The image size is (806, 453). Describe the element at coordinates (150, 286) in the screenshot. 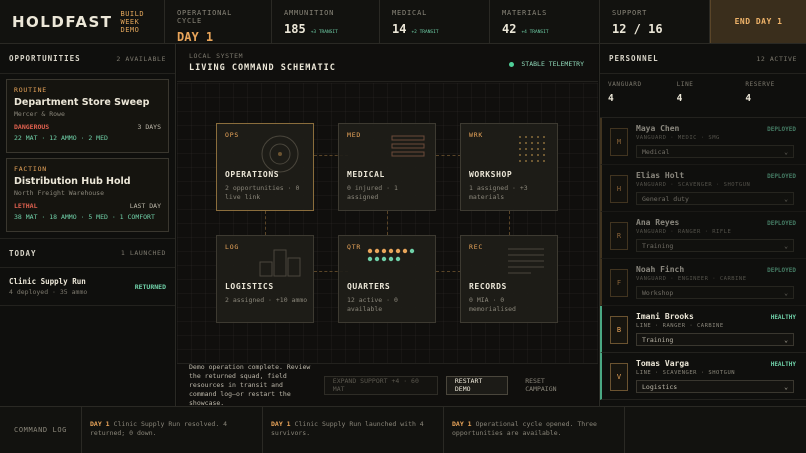

I see `today-item-status: RETURNED` at that location.